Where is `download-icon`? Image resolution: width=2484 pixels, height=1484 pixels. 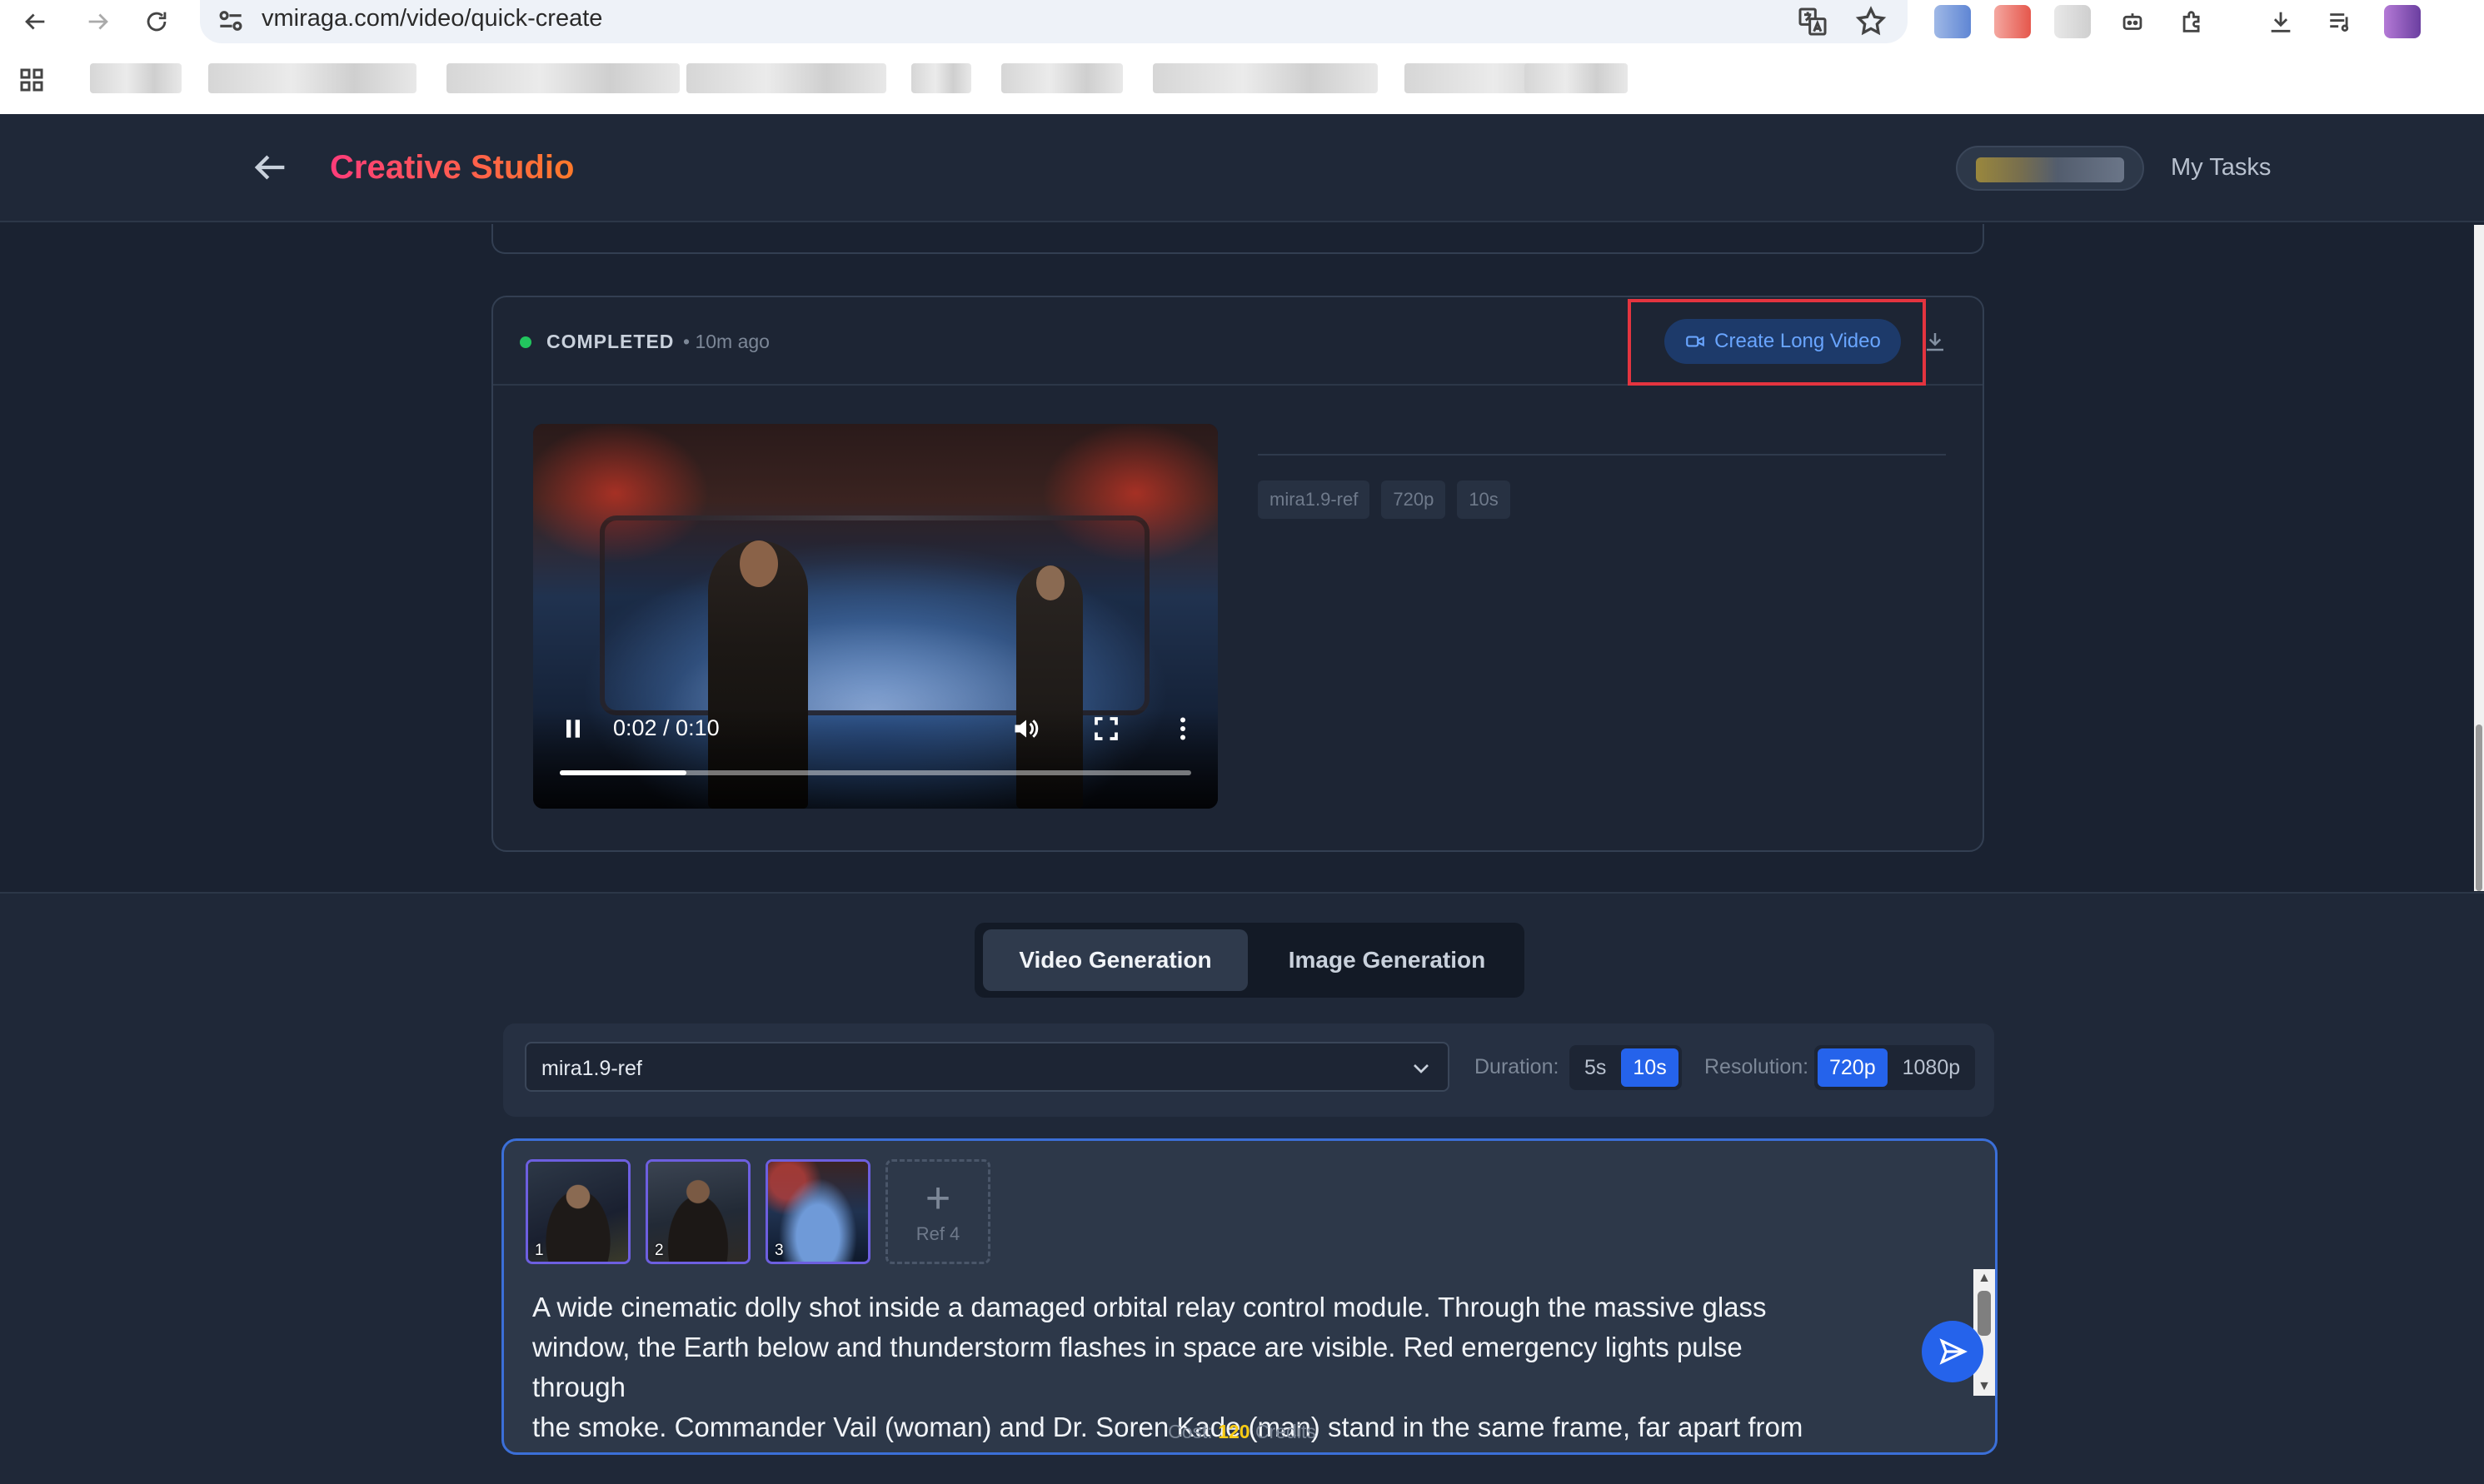 download-icon is located at coordinates (1935, 341).